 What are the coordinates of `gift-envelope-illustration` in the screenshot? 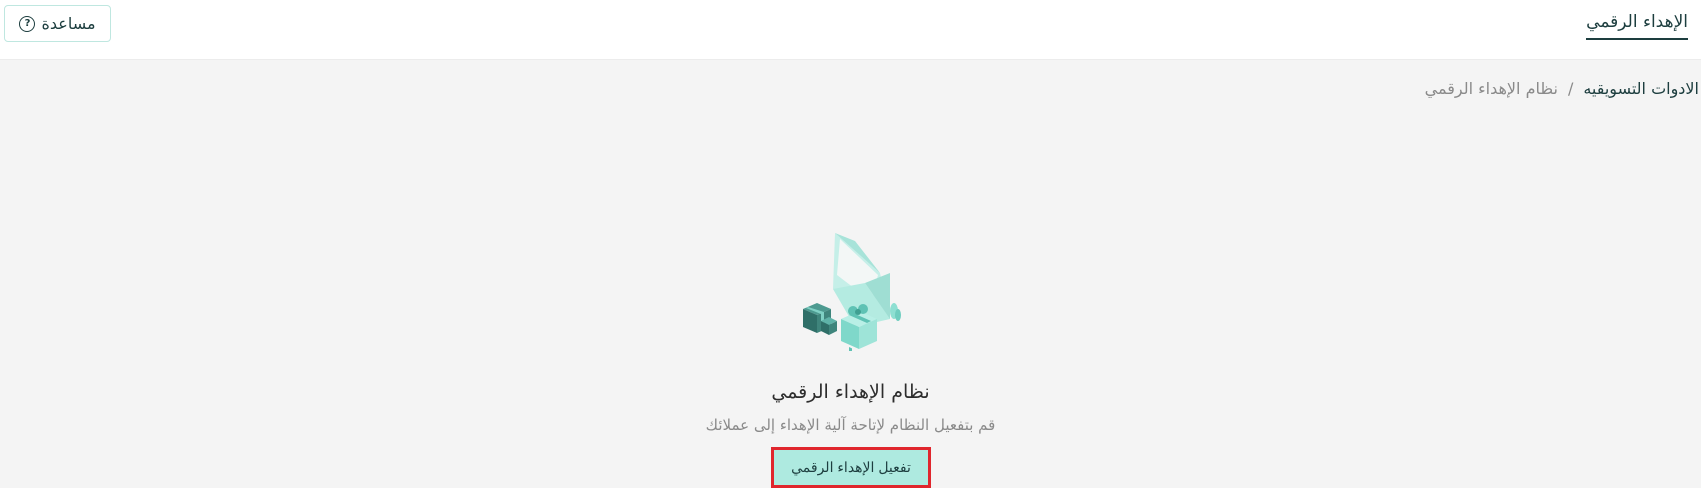 It's located at (852, 292).